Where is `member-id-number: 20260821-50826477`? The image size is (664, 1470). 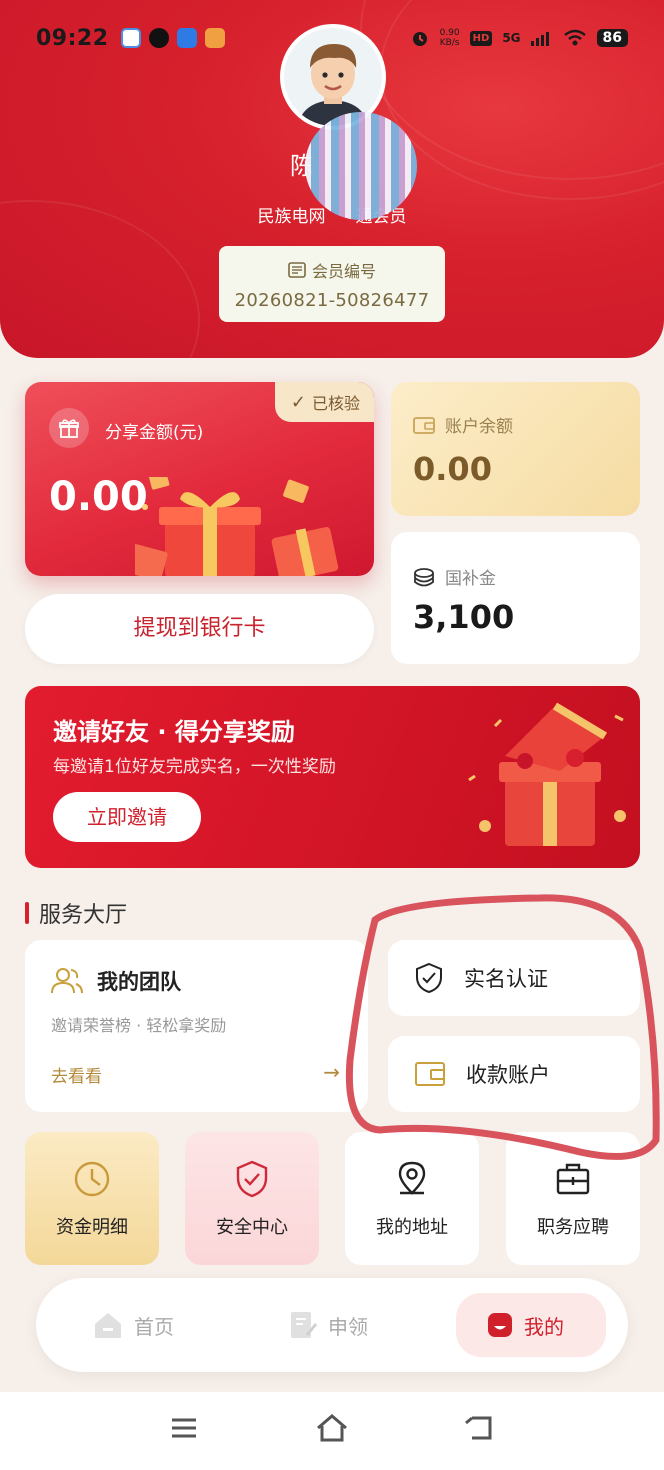
member-id-number: 20260821-50826477 is located at coordinates (332, 300).